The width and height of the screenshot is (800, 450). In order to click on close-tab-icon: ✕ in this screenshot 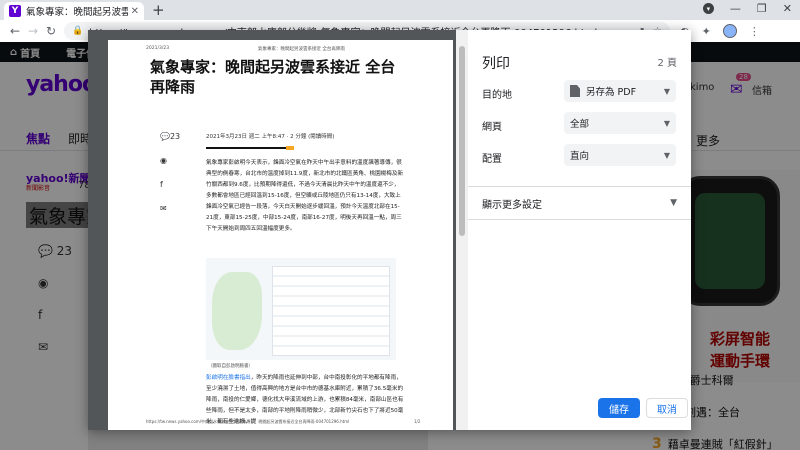, I will do `click(135, 11)`.